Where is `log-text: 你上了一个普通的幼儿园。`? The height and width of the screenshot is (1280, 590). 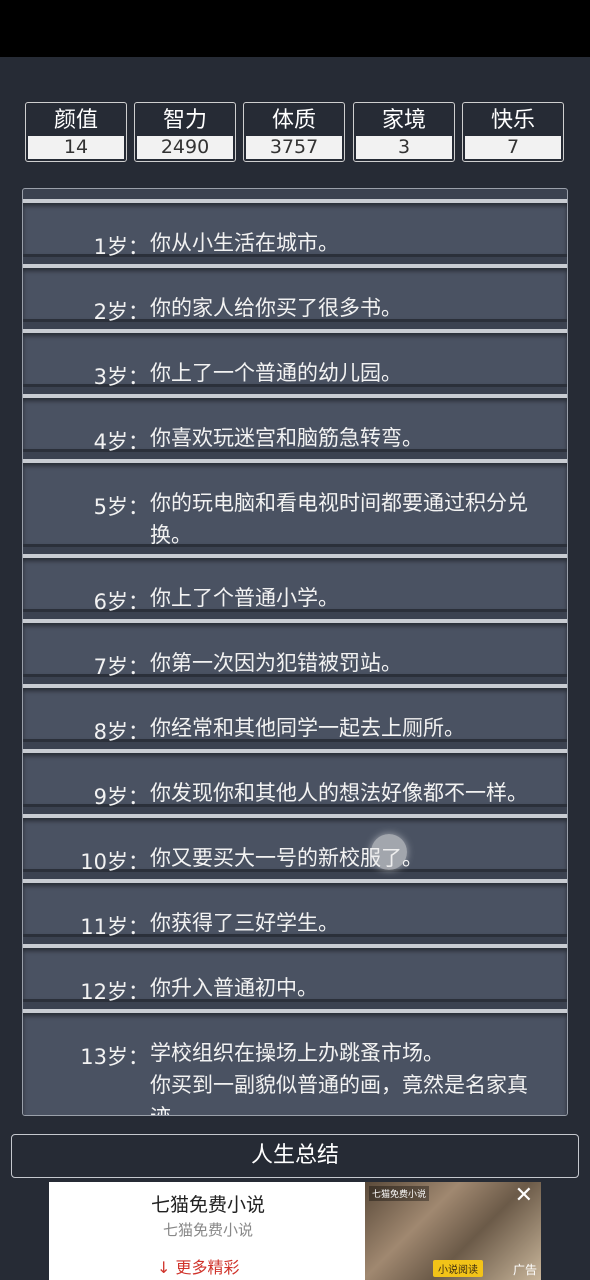
log-text: 你上了一个普通的幼儿园。 is located at coordinates (276, 373).